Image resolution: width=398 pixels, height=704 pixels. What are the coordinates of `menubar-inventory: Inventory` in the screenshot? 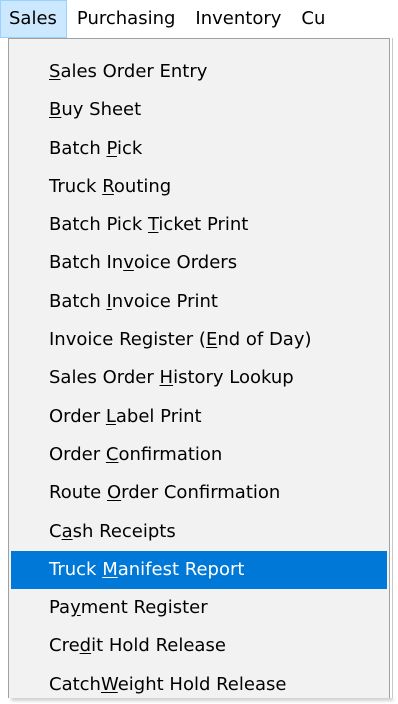 It's located at (238, 19).